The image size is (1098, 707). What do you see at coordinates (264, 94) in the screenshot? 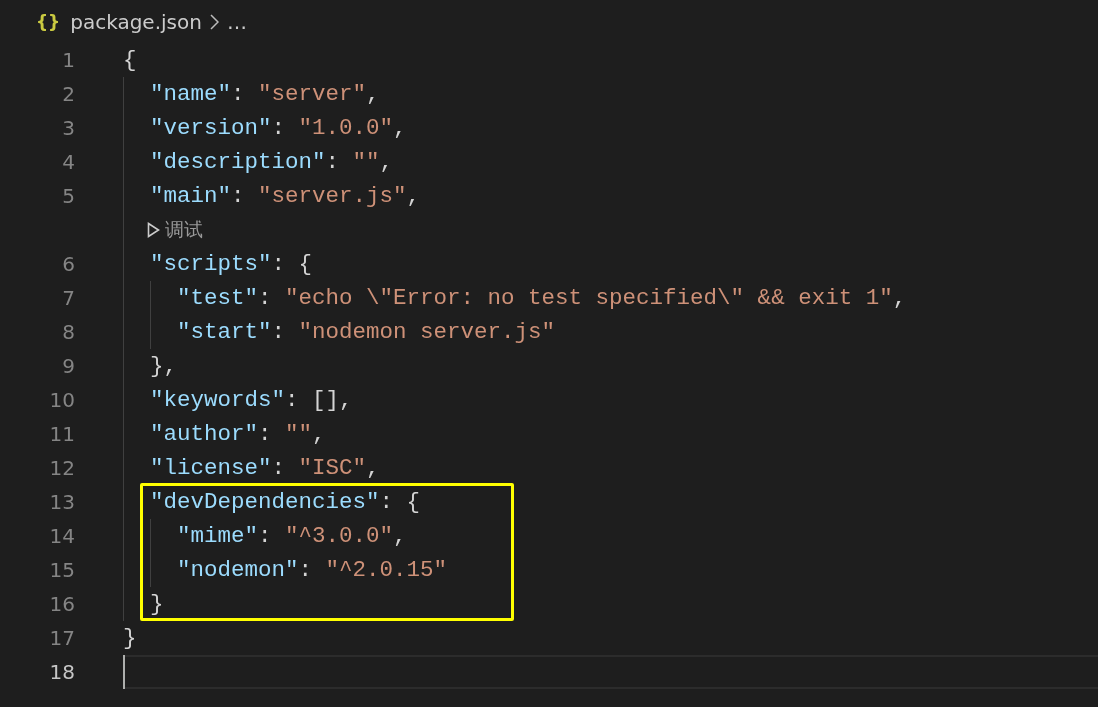
I see `code-line: "name": "server",` at bounding box center [264, 94].